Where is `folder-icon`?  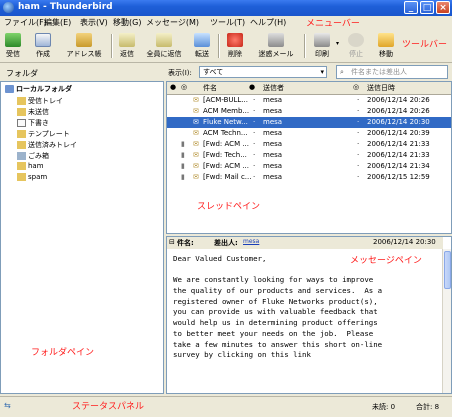
folder-icon is located at coordinates (21, 166).